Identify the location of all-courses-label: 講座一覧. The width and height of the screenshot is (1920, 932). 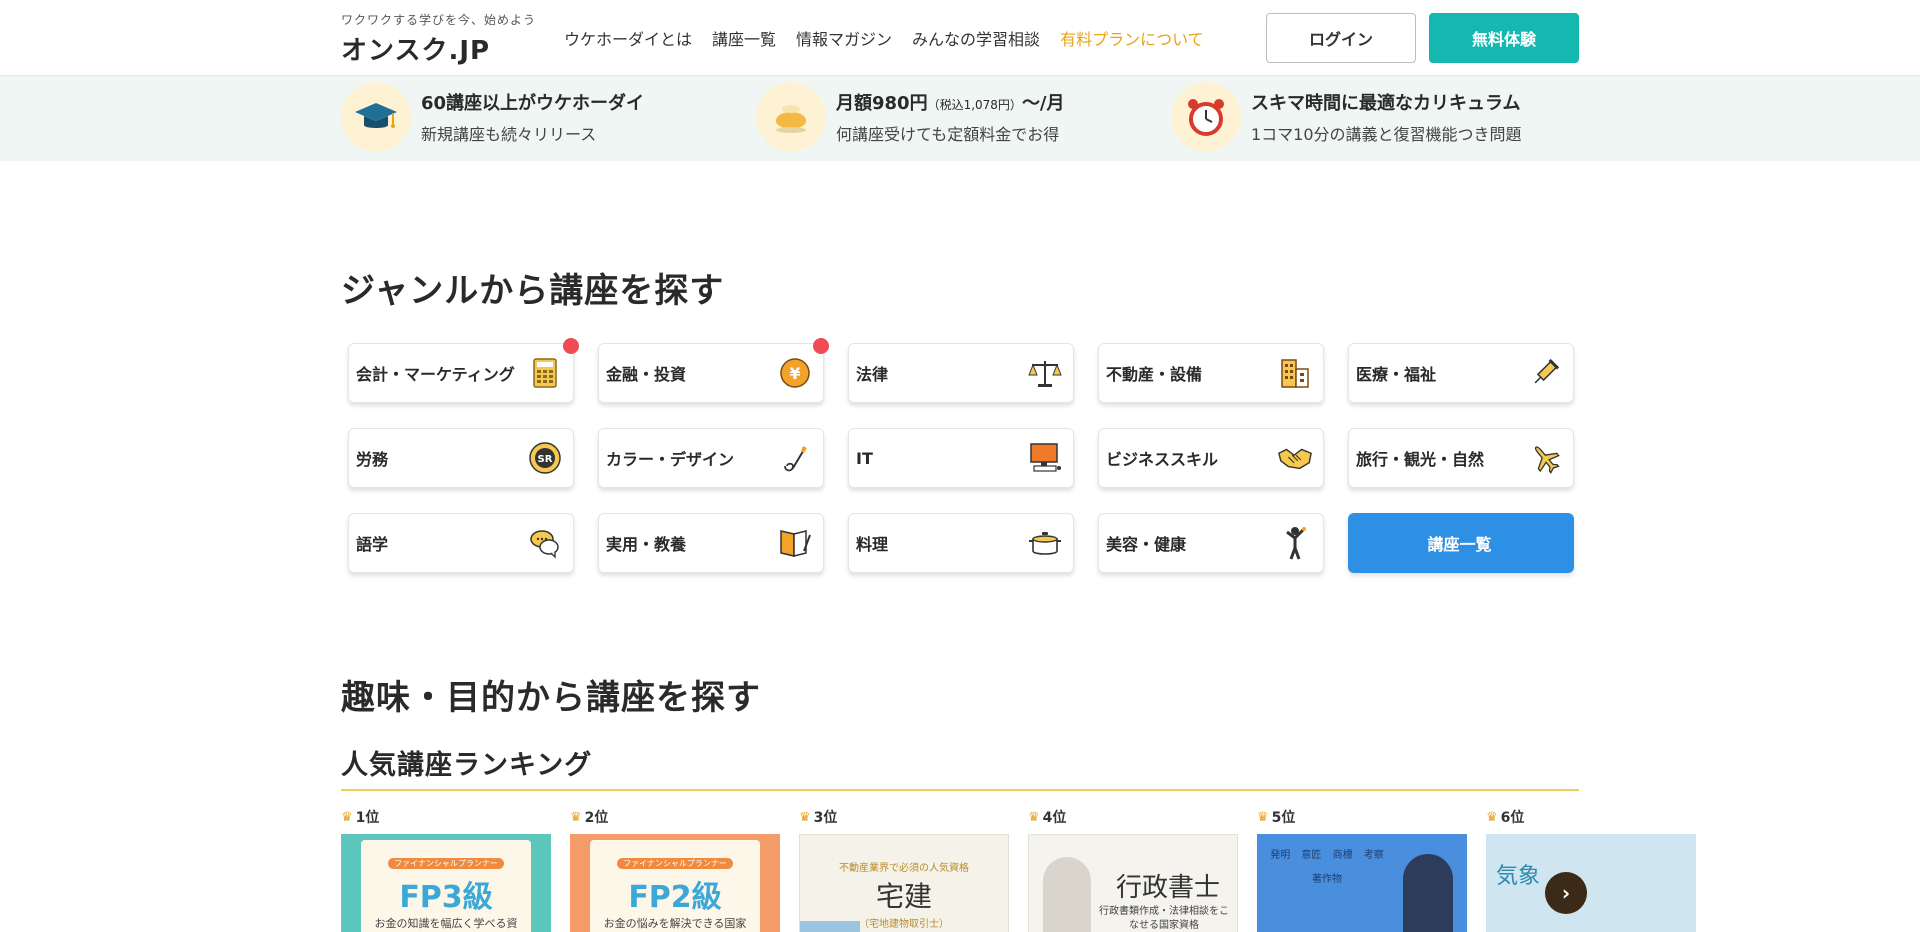
(1459, 544).